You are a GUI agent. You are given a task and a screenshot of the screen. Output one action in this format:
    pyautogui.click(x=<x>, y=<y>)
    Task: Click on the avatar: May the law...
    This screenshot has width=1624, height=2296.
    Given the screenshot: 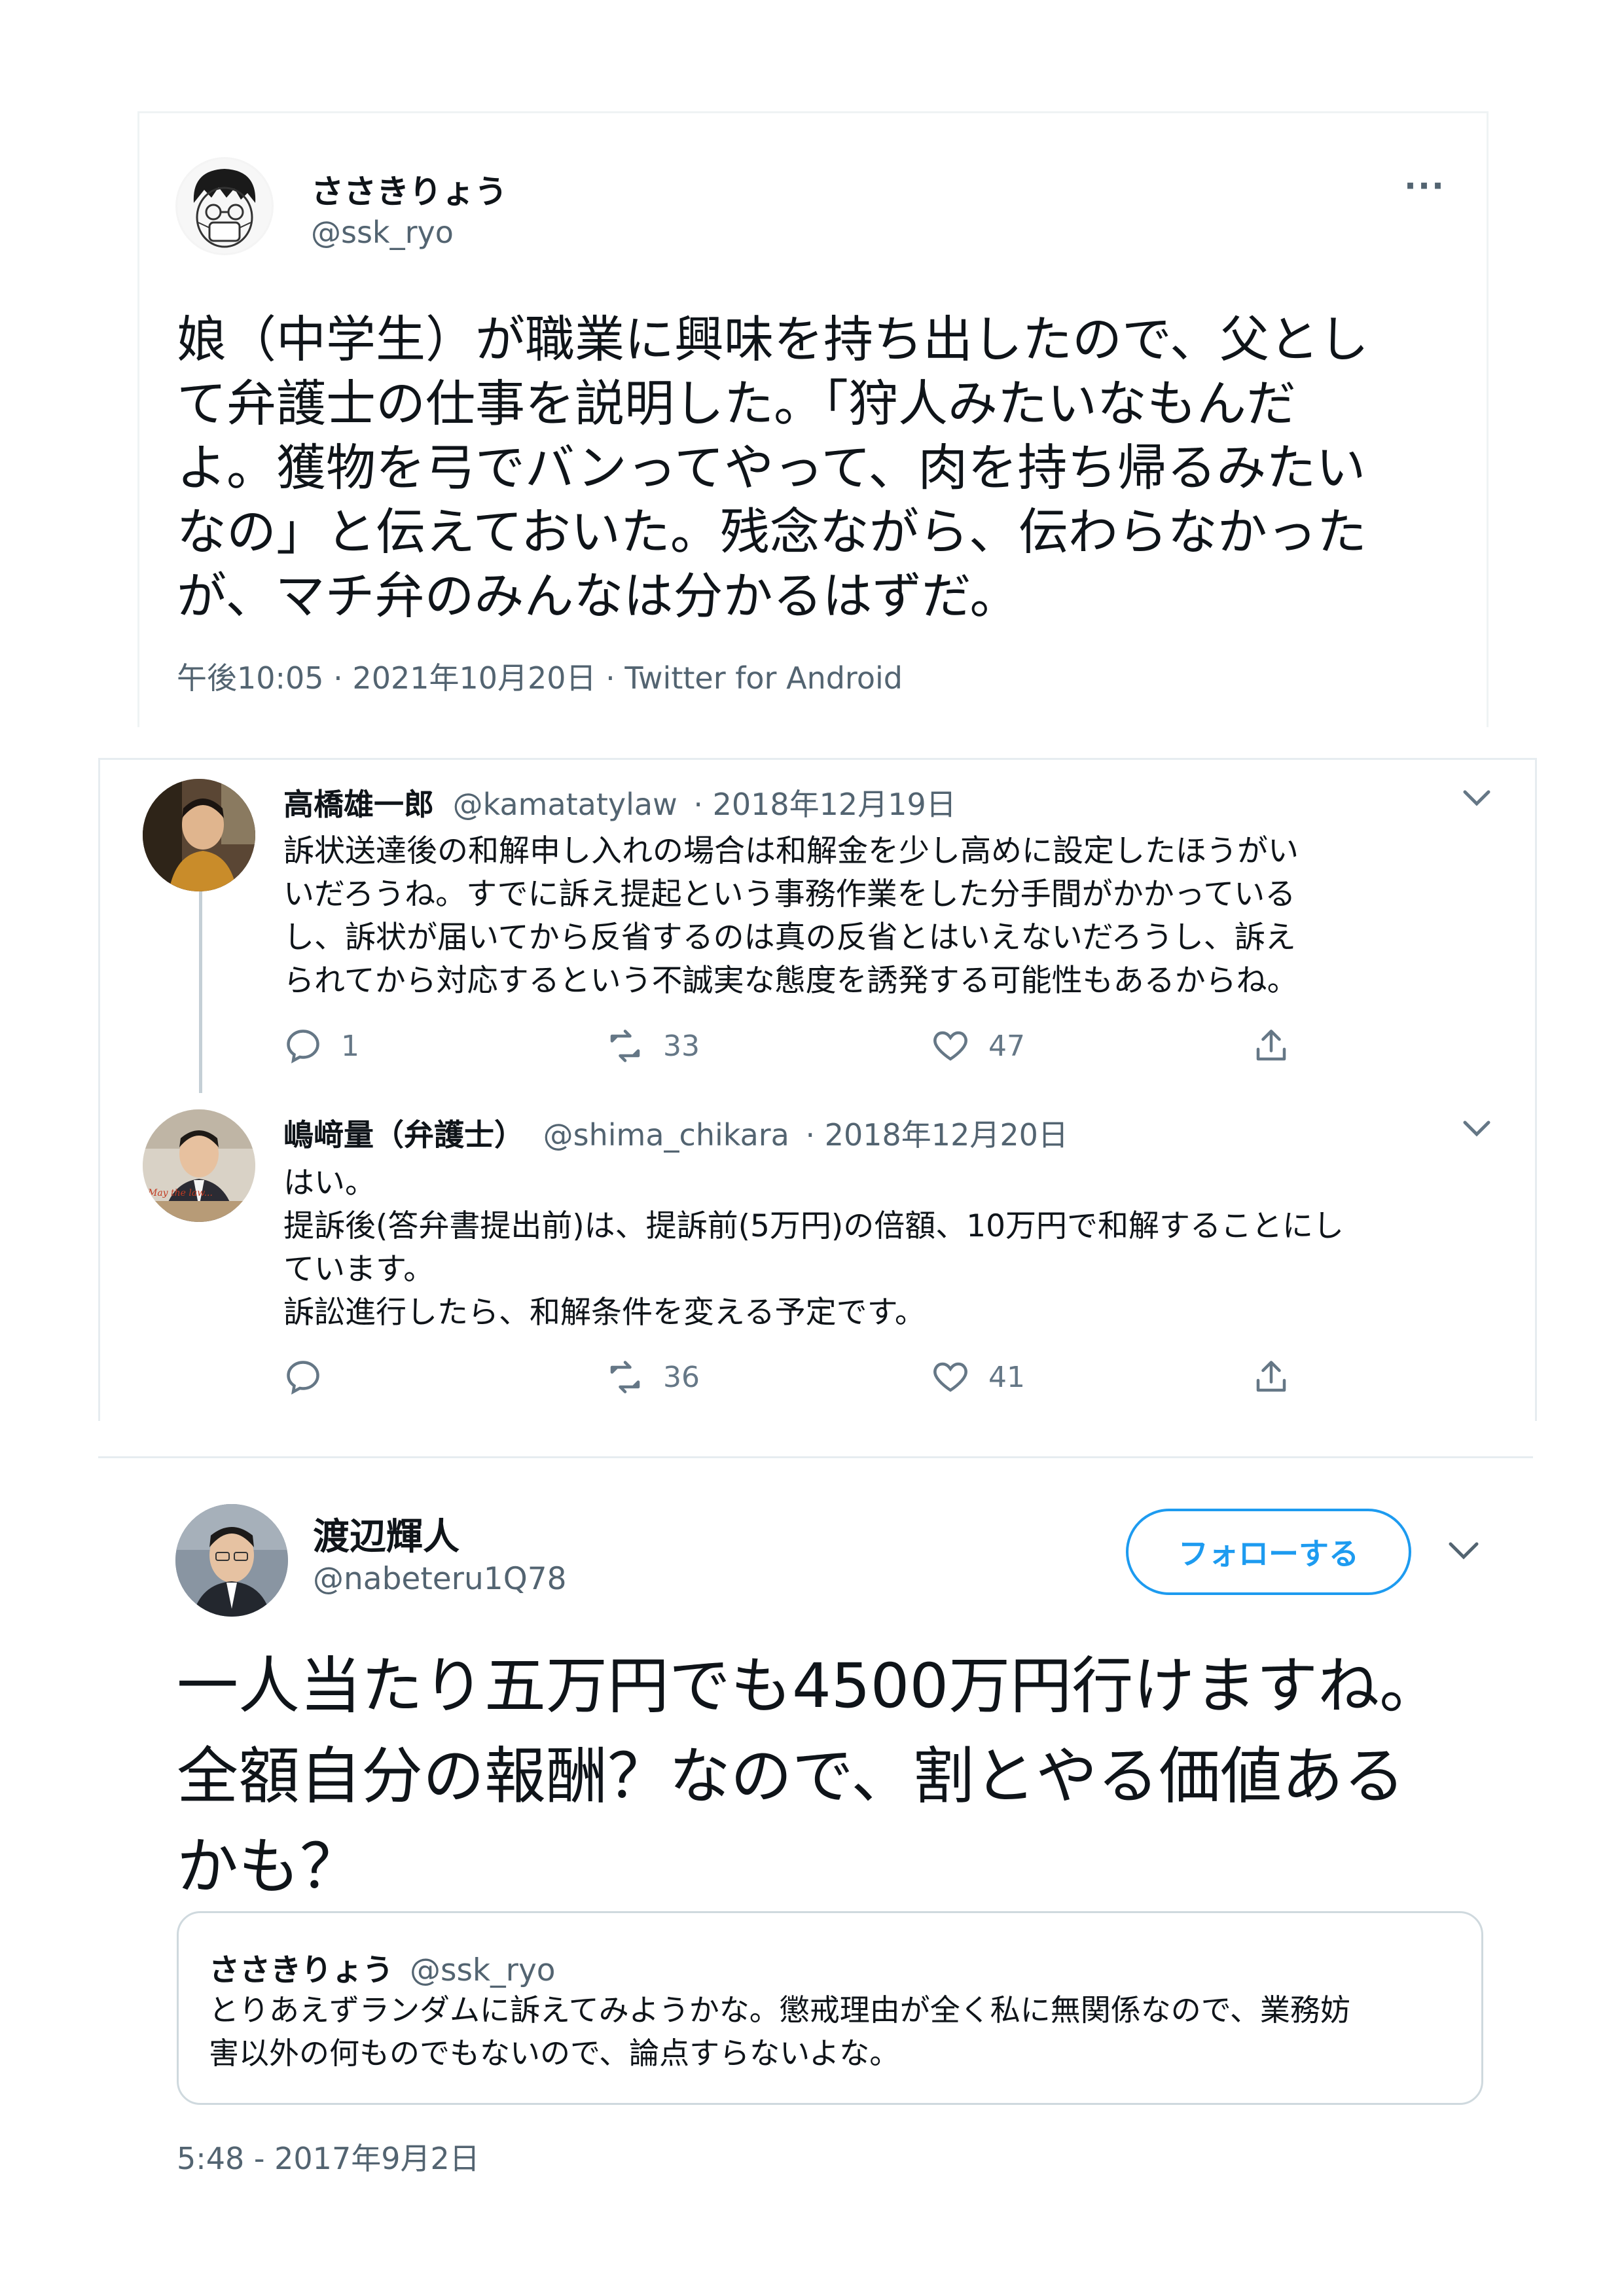 What is the action you would take?
    pyautogui.click(x=199, y=1165)
    